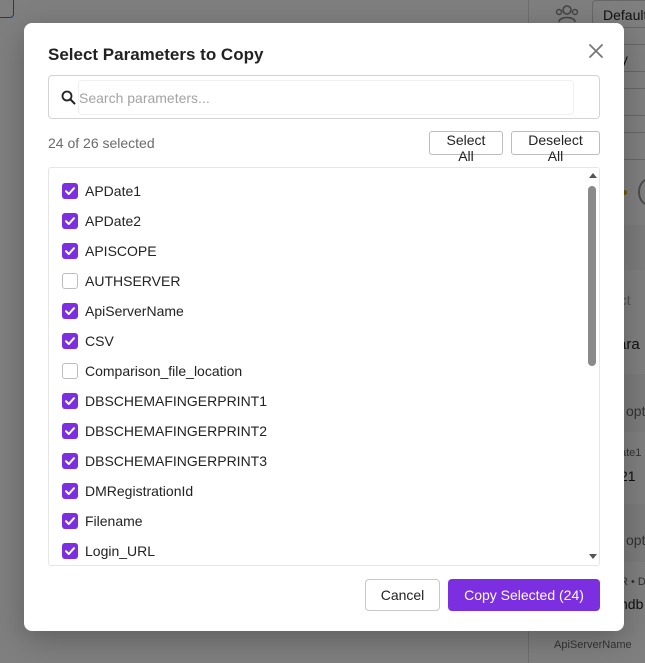 This screenshot has height=663, width=645. What do you see at coordinates (113, 221) in the screenshot?
I see `parameter-label: APDate2` at bounding box center [113, 221].